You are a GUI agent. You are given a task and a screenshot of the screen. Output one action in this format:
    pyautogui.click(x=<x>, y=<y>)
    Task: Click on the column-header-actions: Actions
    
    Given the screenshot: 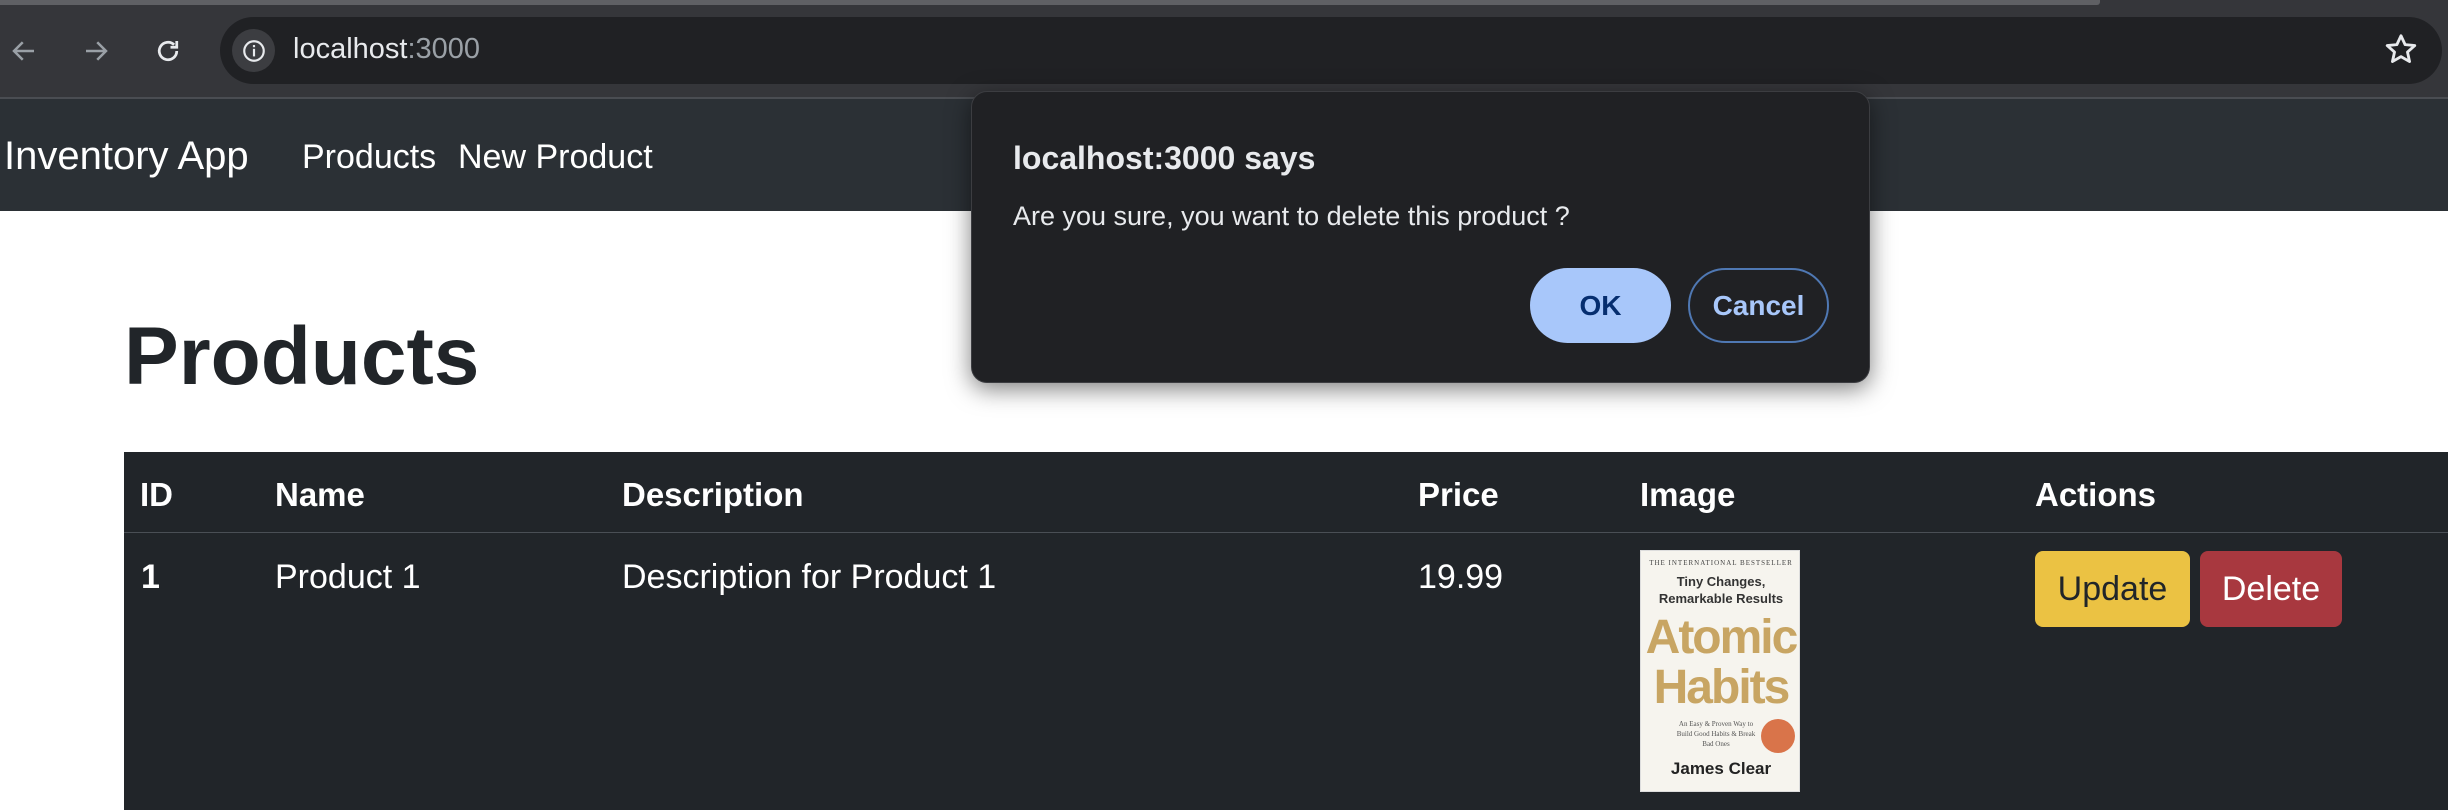 What is the action you would take?
    pyautogui.click(x=2096, y=494)
    